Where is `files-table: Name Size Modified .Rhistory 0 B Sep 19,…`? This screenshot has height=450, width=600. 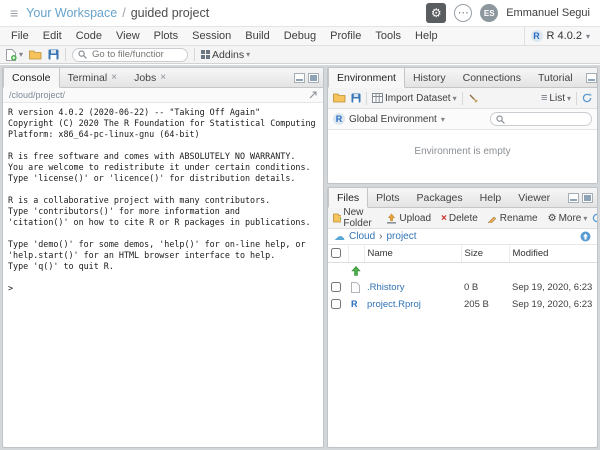 files-table: Name Size Modified .Rhistory 0 B Sep 19,… is located at coordinates (462, 279).